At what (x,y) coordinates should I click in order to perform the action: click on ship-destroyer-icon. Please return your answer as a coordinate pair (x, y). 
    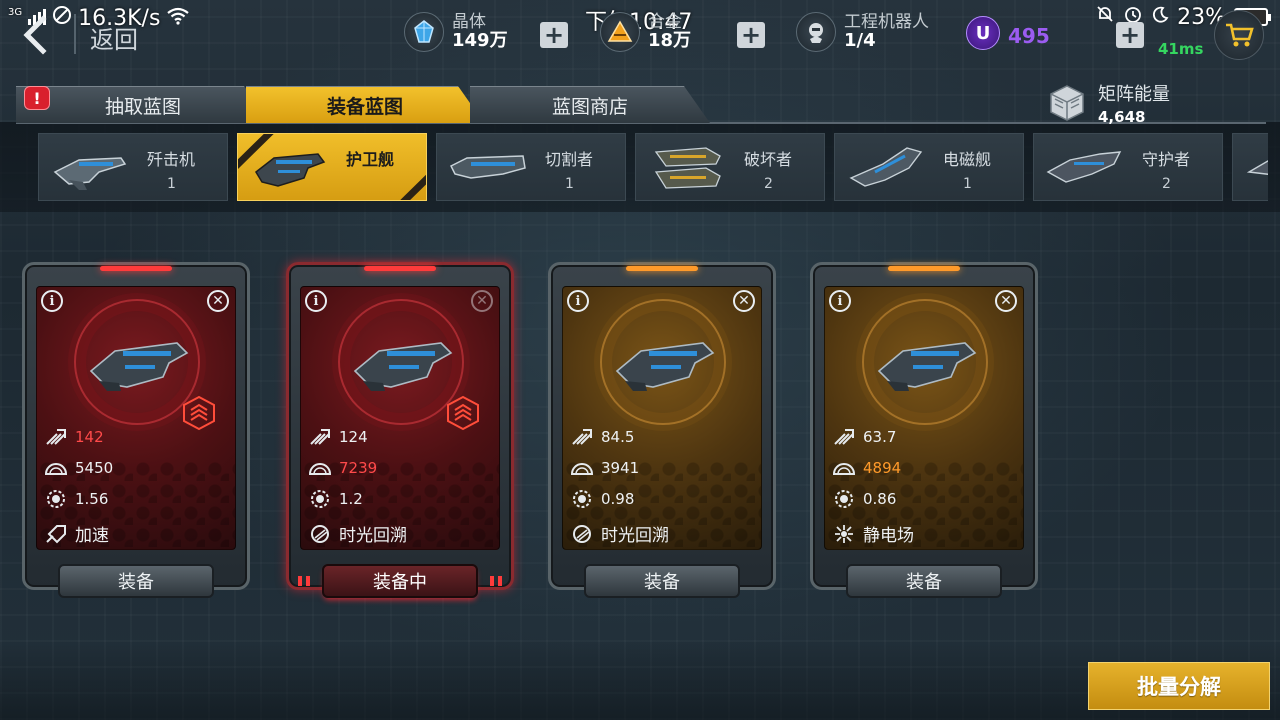
    Looking at the image, I should click on (687, 168).